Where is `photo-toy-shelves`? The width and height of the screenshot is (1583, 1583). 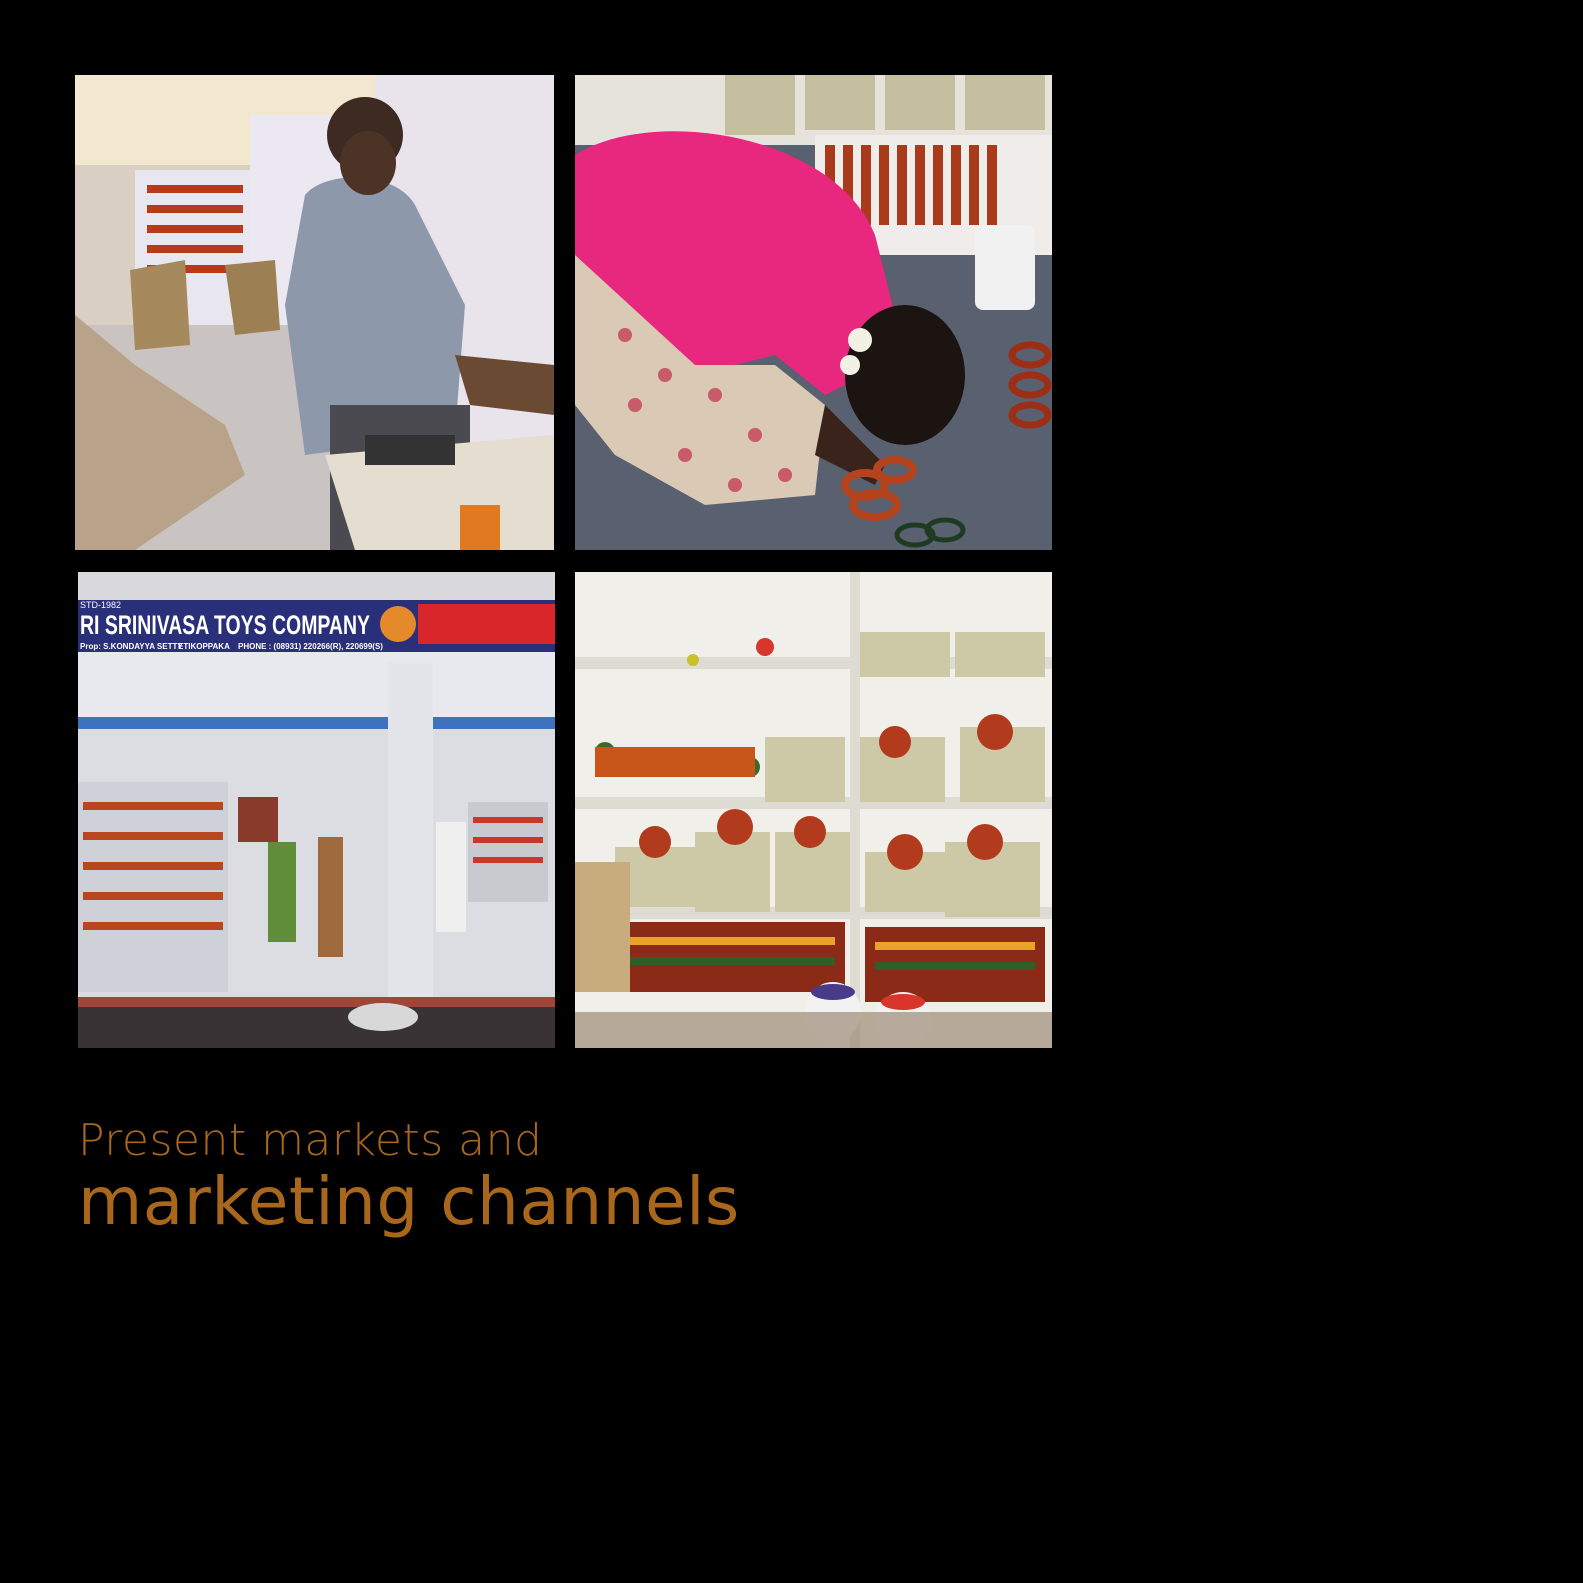 photo-toy-shelves is located at coordinates (813, 810).